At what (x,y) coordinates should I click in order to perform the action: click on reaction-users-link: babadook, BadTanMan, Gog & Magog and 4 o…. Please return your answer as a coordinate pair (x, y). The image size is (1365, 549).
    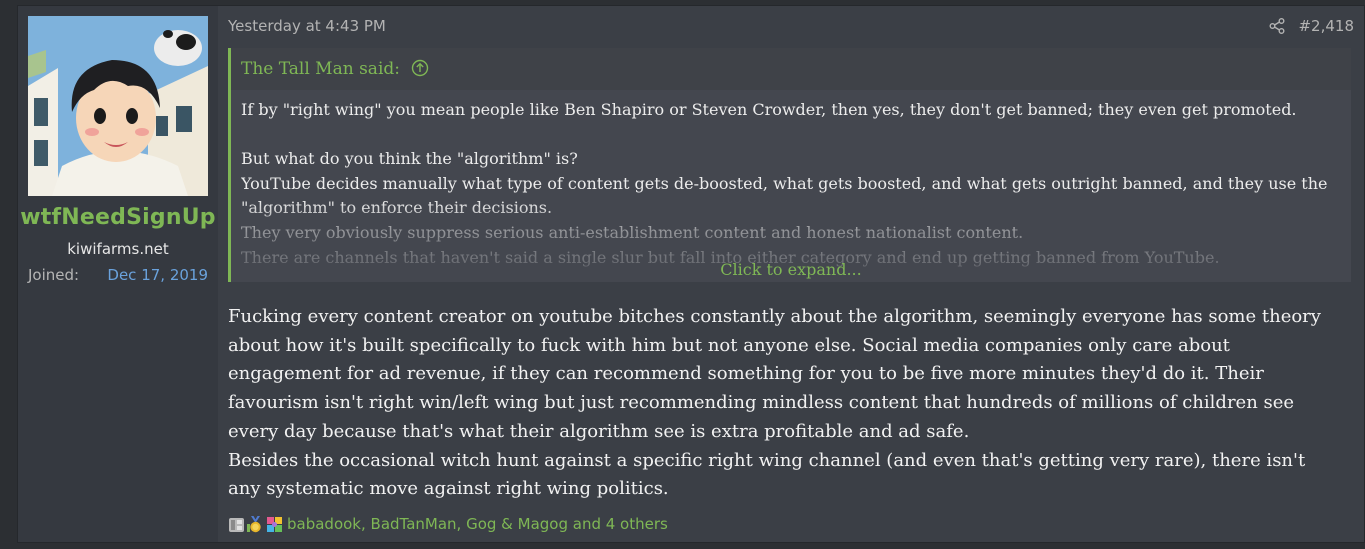
    Looking at the image, I should click on (477, 524).